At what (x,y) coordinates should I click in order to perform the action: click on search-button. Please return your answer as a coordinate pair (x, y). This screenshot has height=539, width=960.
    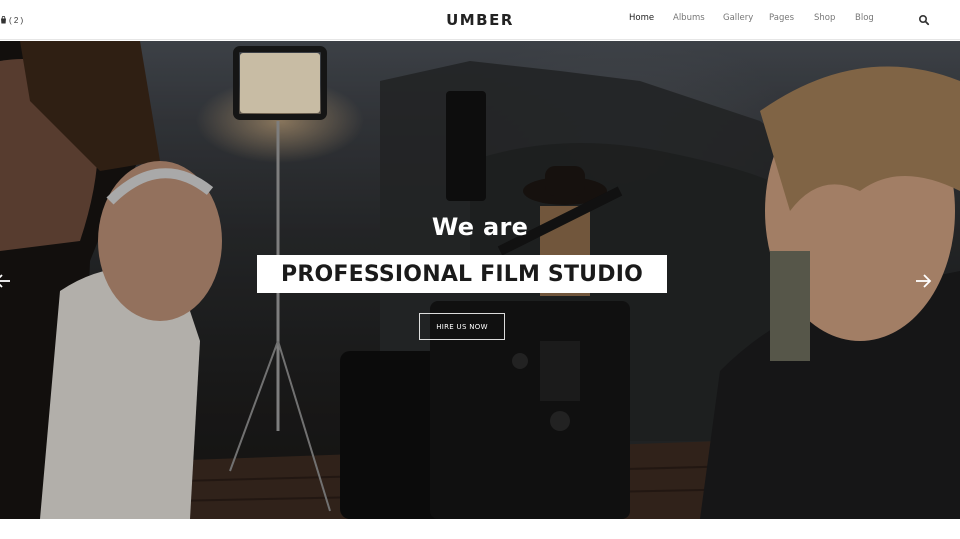
    Looking at the image, I should click on (924, 19).